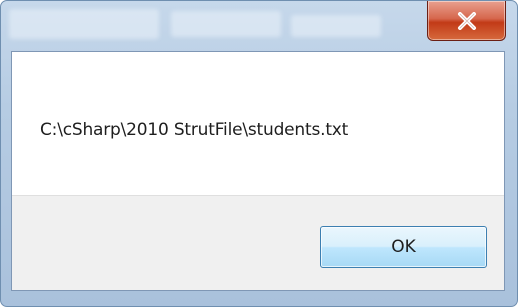  Describe the element at coordinates (403, 247) in the screenshot. I see `ok-button: OK` at that location.